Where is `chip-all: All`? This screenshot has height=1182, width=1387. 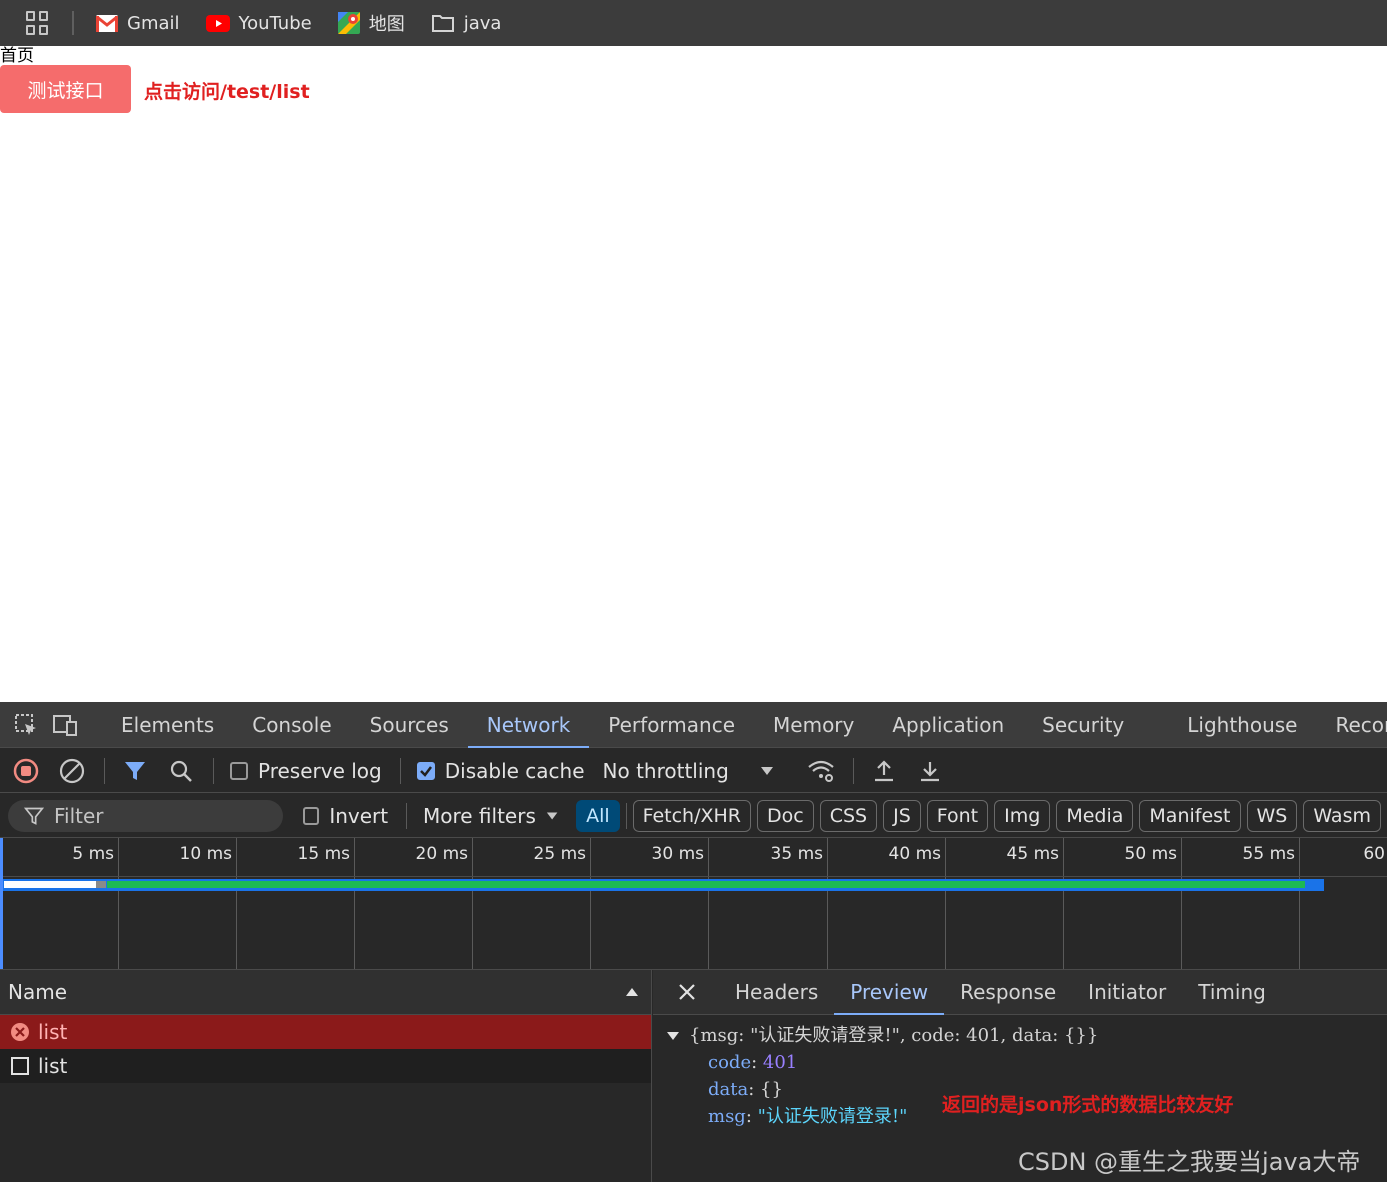 chip-all: All is located at coordinates (598, 815).